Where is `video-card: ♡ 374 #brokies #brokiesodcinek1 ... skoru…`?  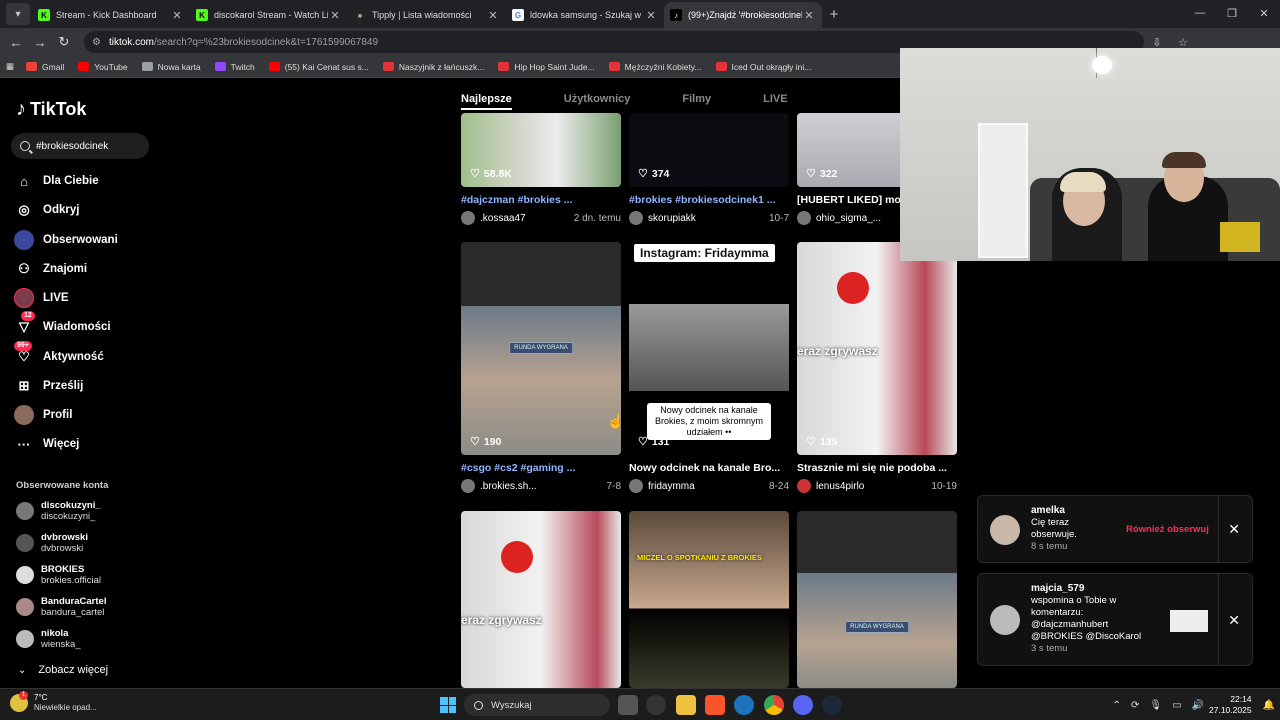
video-card: ♡ 374 #brokies #brokiesodcinek1 ... skoru… is located at coordinates (709, 169).